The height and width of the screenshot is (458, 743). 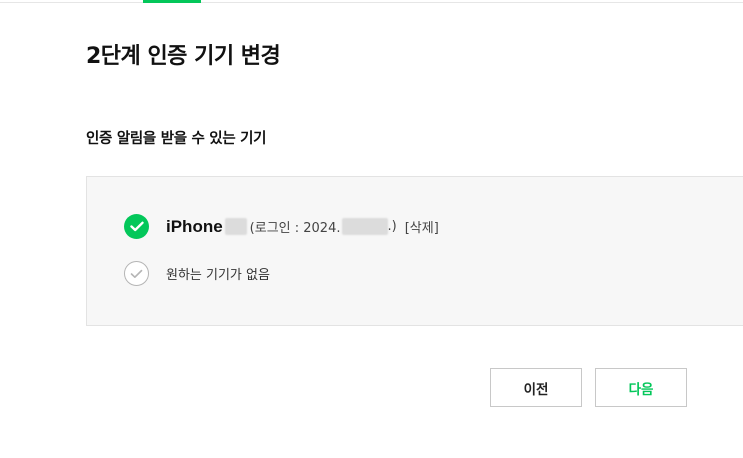 What do you see at coordinates (641, 387) in the screenshot?
I see `next-button: 다음` at bounding box center [641, 387].